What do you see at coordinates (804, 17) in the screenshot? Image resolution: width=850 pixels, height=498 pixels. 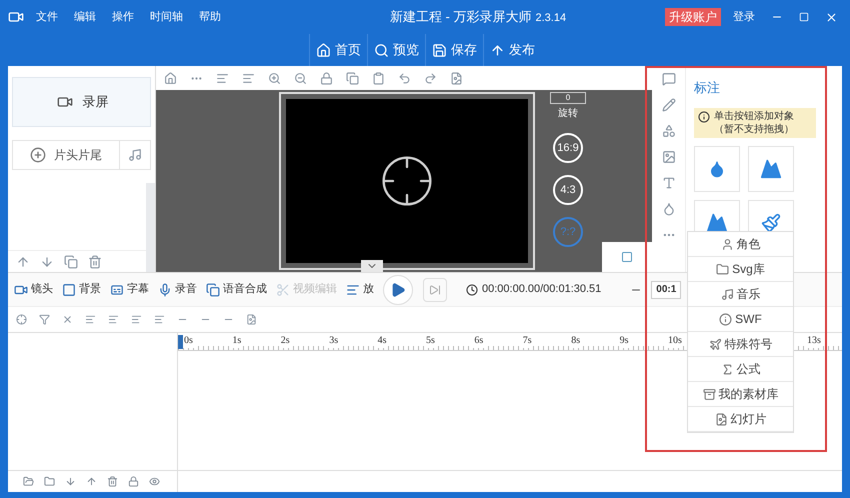 I see `maximize-icon` at bounding box center [804, 17].